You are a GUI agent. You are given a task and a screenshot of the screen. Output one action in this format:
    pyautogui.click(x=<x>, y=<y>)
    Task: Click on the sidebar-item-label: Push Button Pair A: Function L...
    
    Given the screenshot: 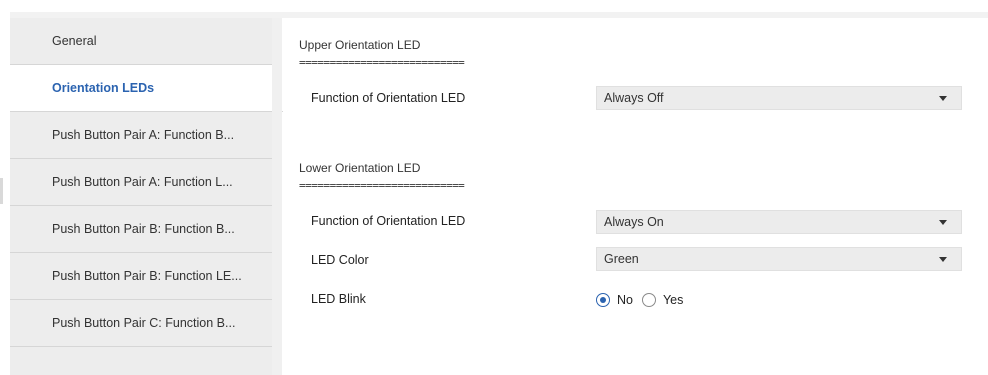 What is the action you would take?
    pyautogui.click(x=142, y=182)
    